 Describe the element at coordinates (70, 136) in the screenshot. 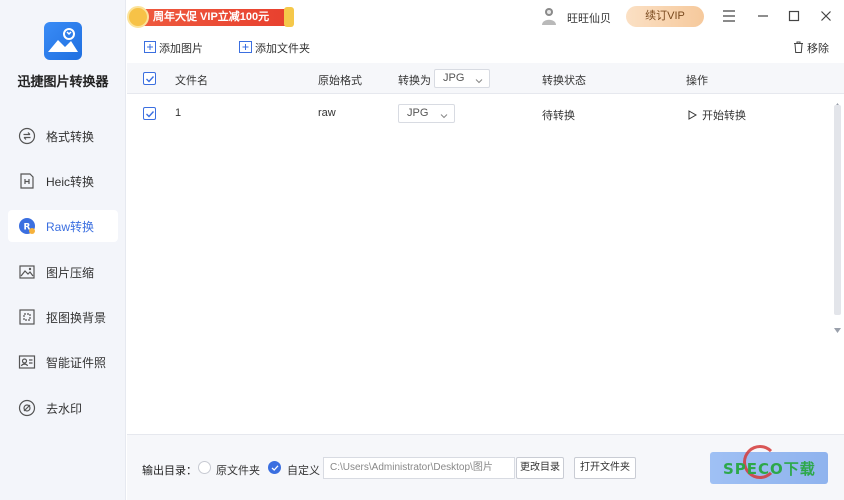

I see `sidebar-item-label: 格式转换` at that location.